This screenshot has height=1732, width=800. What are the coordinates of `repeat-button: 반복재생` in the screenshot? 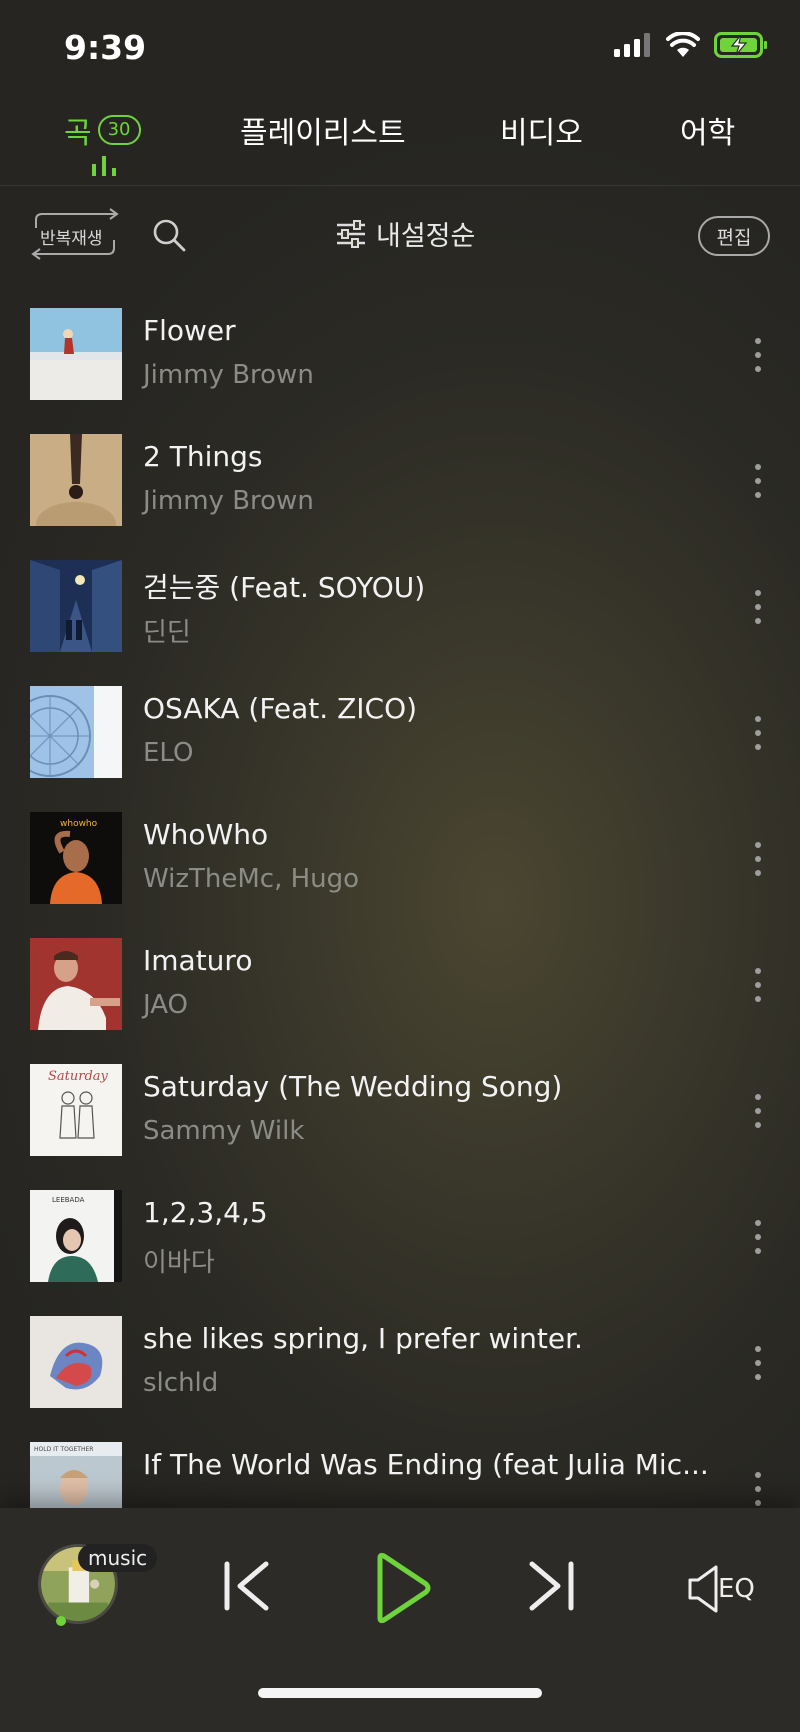 It's located at (75, 234).